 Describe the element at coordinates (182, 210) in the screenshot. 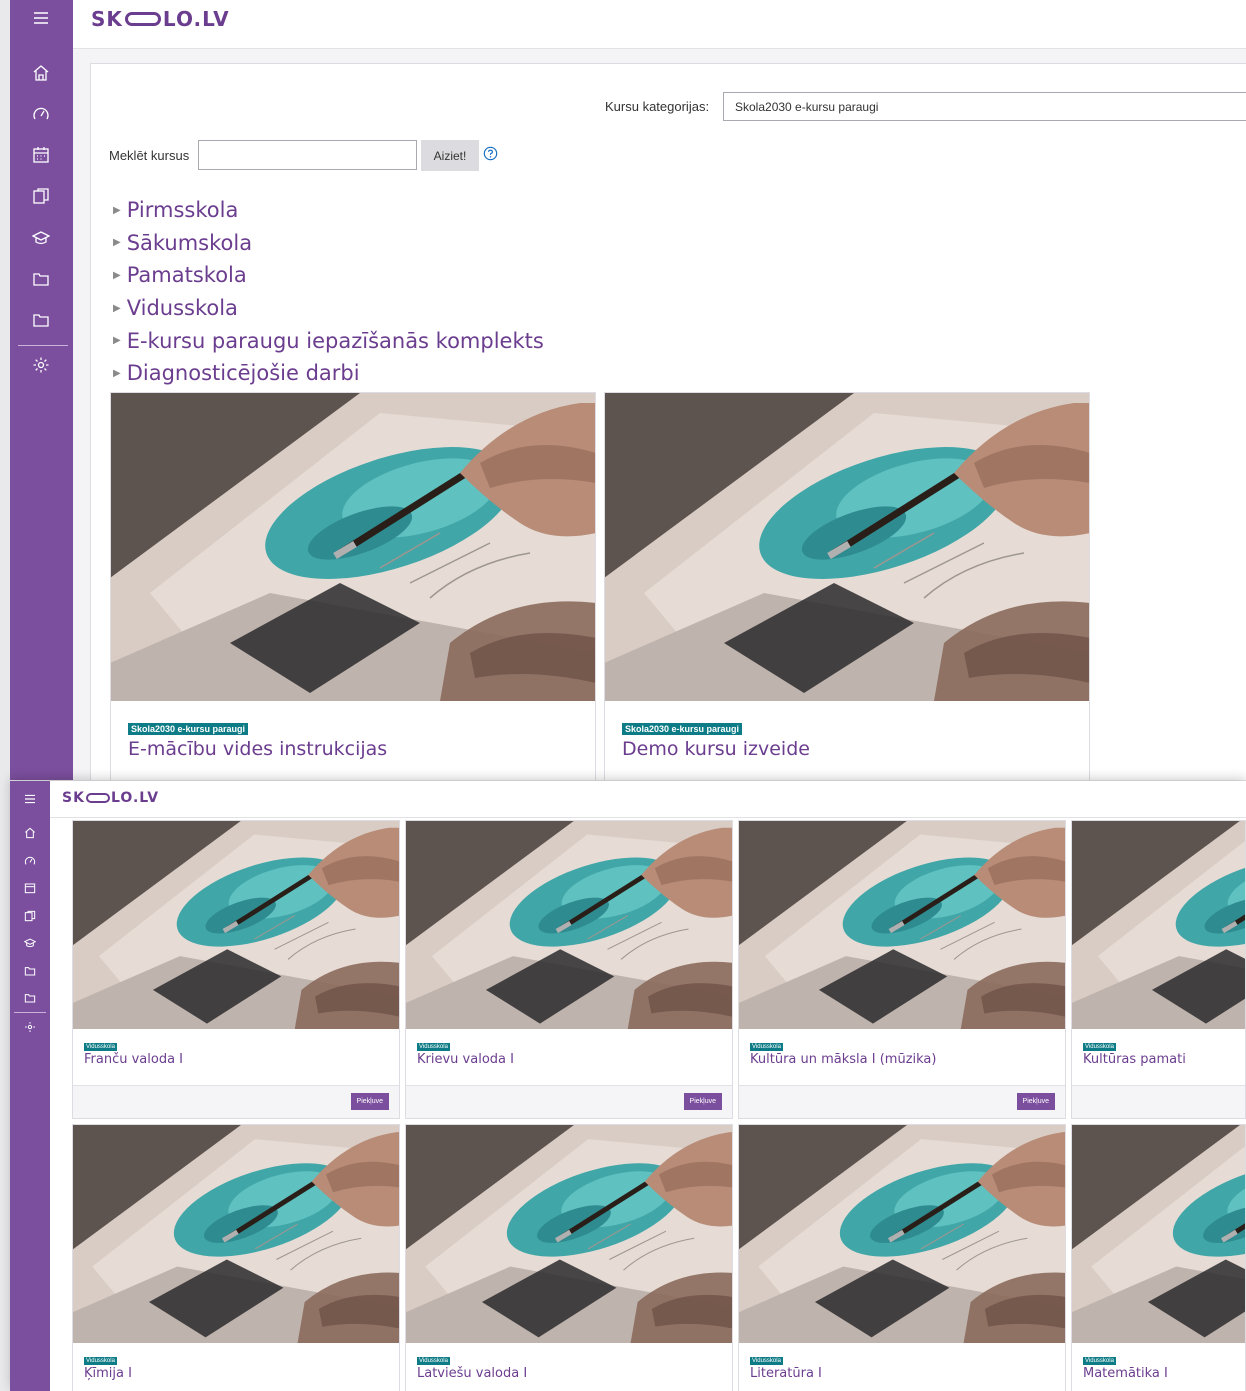

I see `category-item-label: Pirmsskola` at that location.